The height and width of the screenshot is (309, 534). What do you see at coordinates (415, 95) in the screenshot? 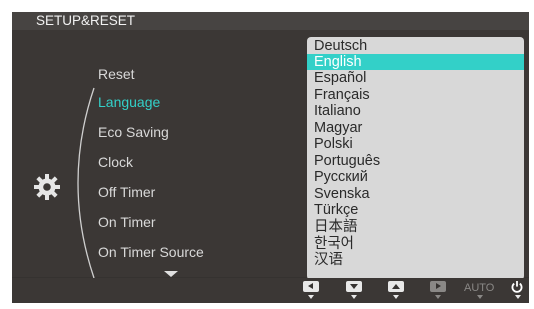
I see `language-option-francais: Français` at bounding box center [415, 95].